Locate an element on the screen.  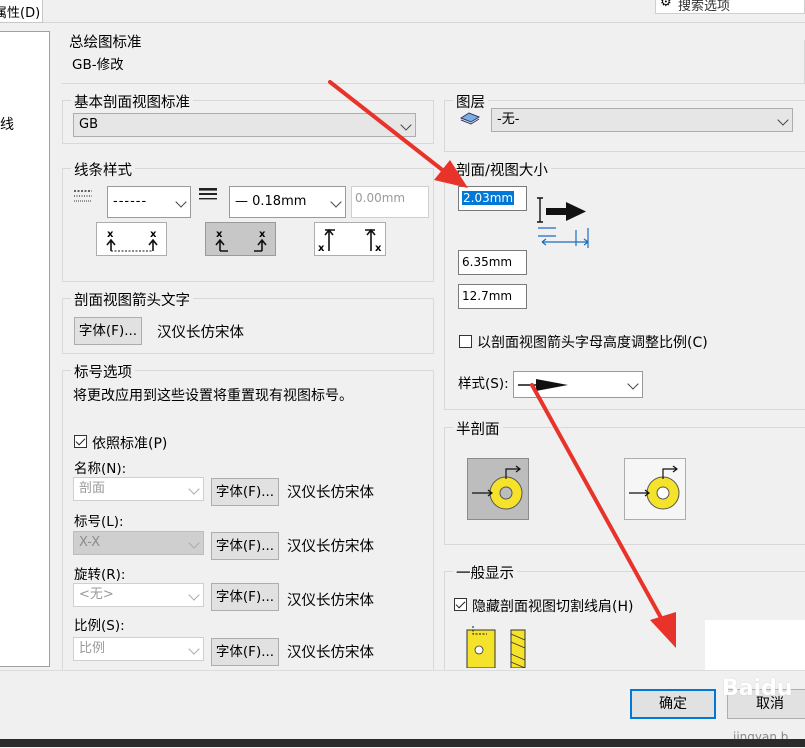
rotation-label: 旋转(R): is located at coordinates (100, 575).